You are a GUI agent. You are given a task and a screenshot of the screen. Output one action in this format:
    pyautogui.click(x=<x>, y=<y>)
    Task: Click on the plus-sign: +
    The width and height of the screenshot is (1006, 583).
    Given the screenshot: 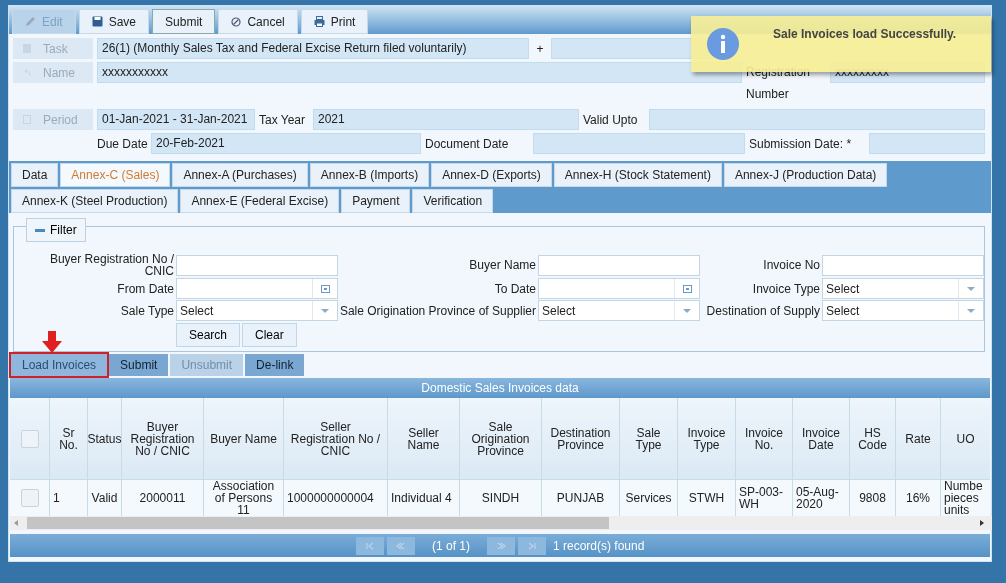 What is the action you would take?
    pyautogui.click(x=540, y=48)
    